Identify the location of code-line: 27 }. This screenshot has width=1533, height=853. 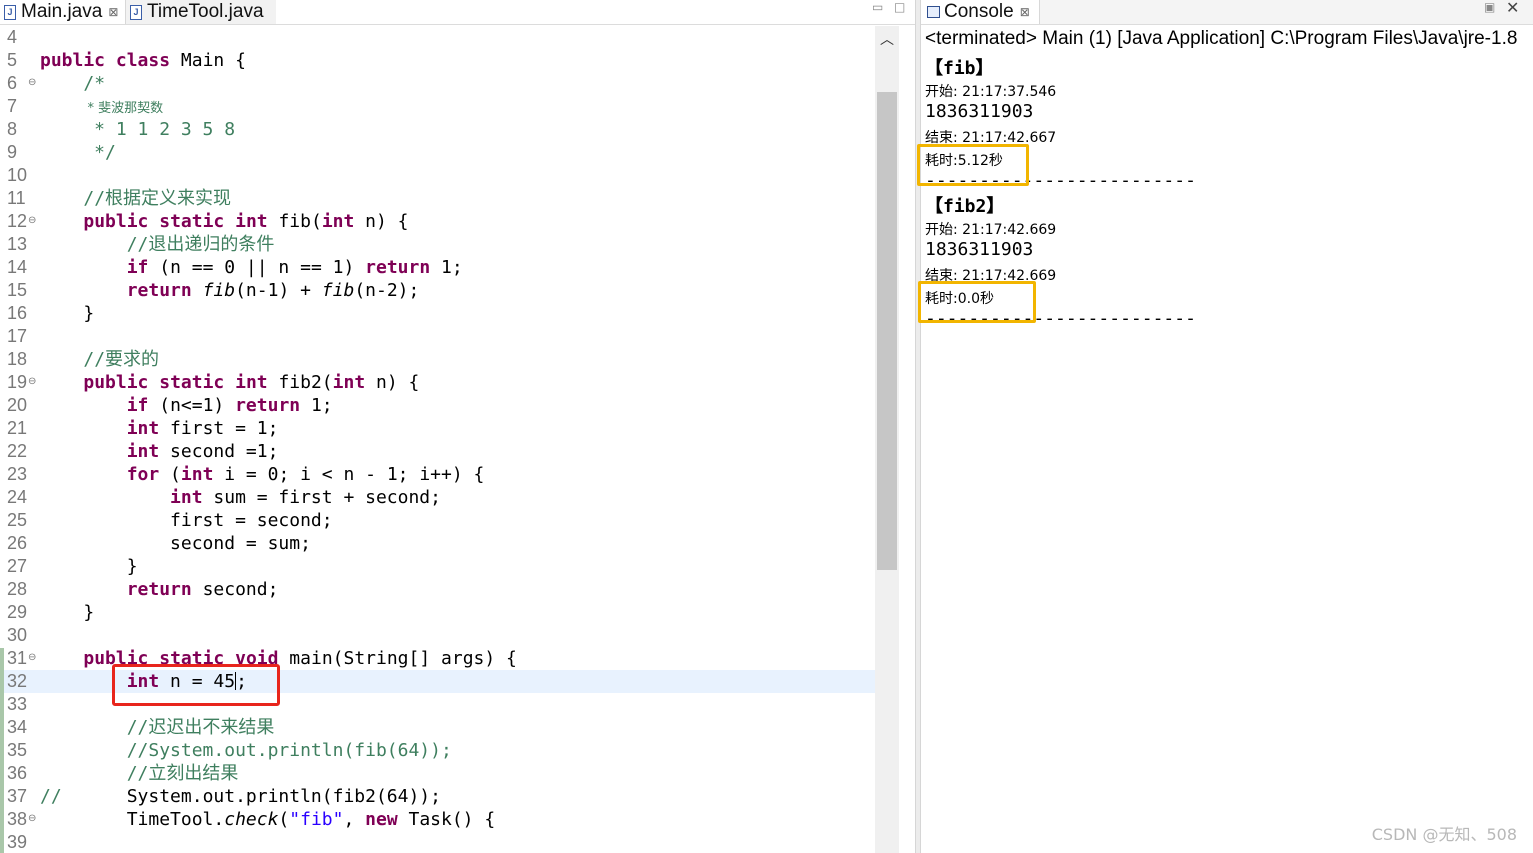
(437, 566).